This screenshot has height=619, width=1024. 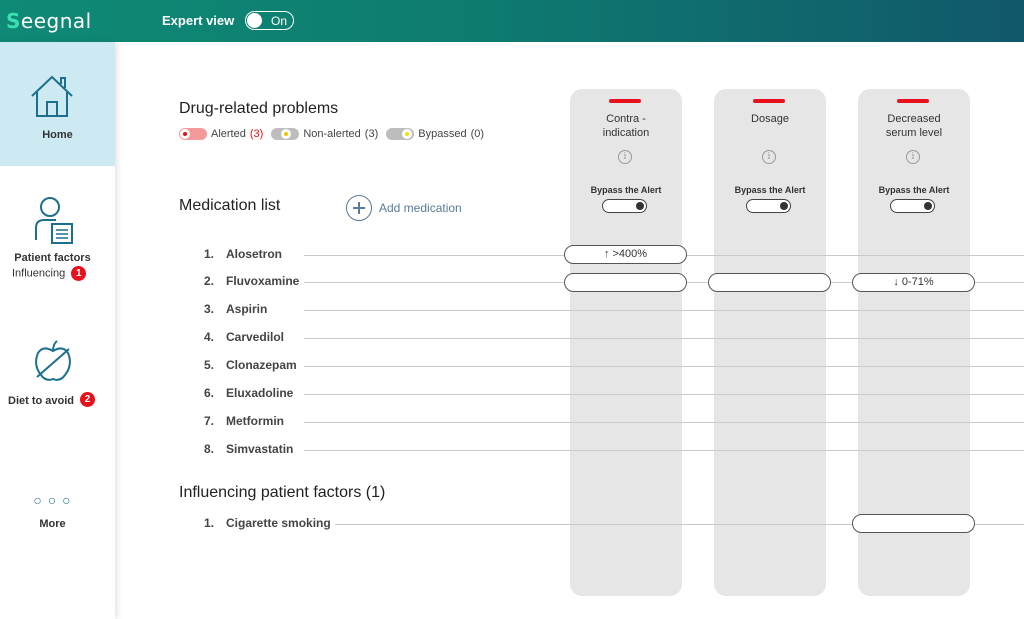 I want to click on sidebar-item-home: Home, so click(x=57, y=104).